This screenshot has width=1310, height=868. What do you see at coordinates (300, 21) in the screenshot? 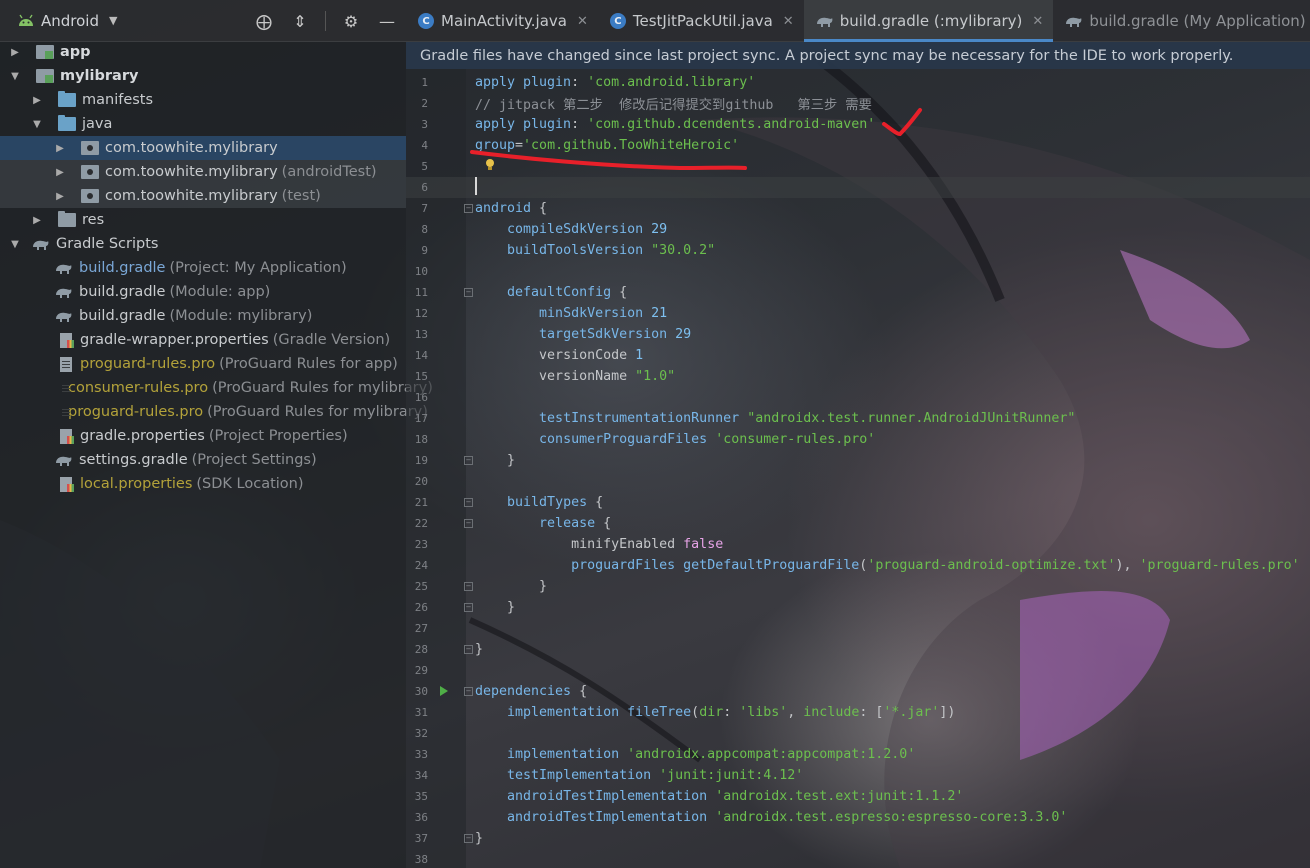
I see `collapse-icon: ⇕` at bounding box center [300, 21].